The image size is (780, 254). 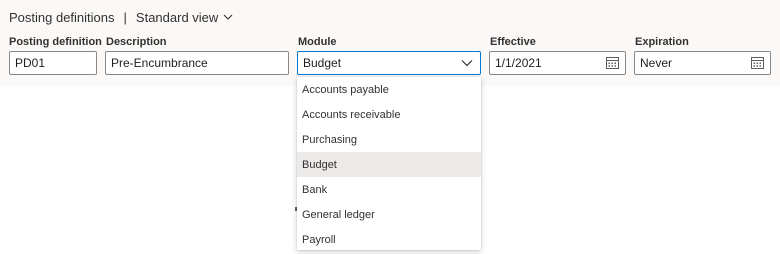 I want to click on module-option-accounts-receivable: Accounts receivable, so click(x=389, y=114).